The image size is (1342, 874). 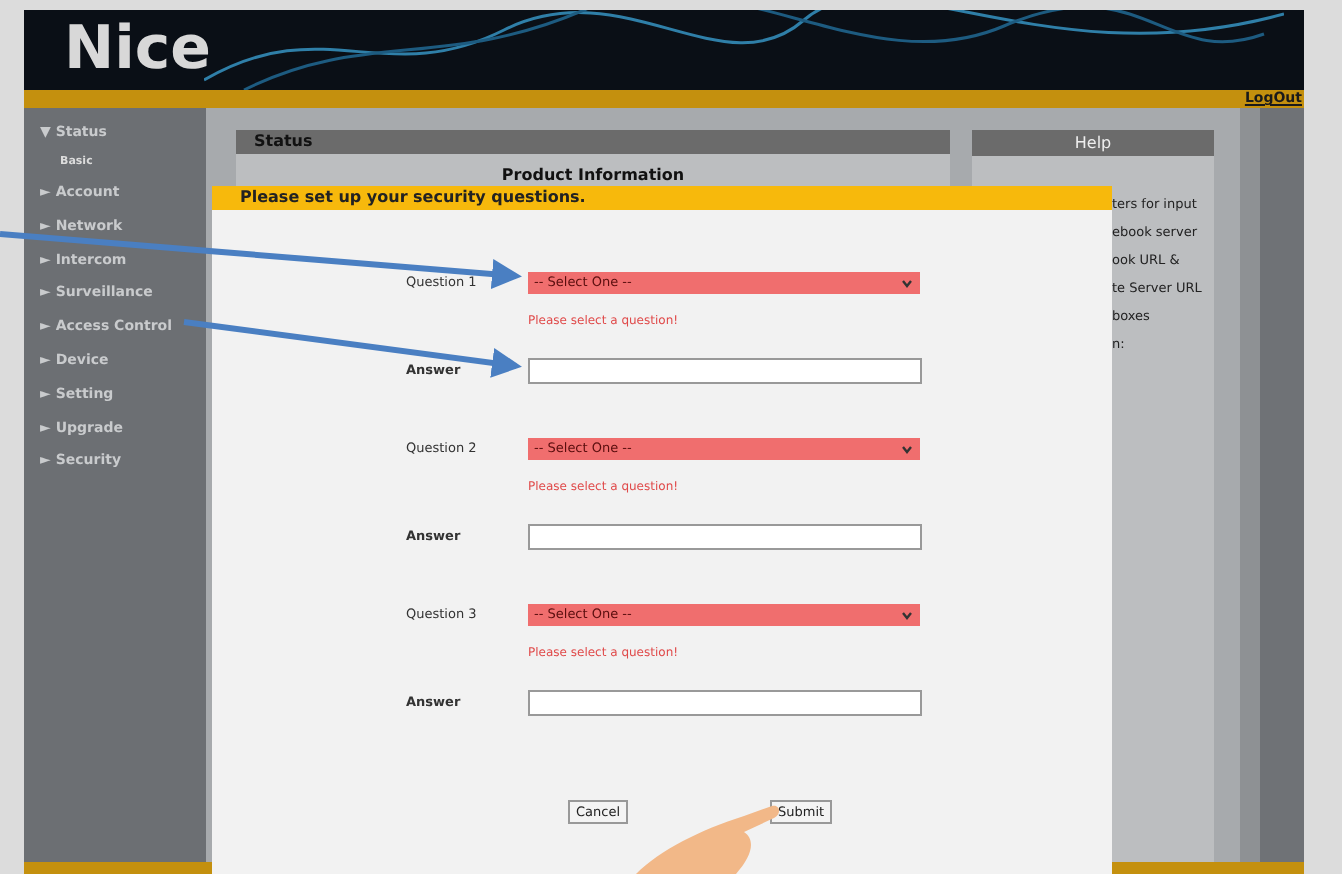 What do you see at coordinates (413, 198) in the screenshot?
I see `dialog-title: Please set up your security questions.` at bounding box center [413, 198].